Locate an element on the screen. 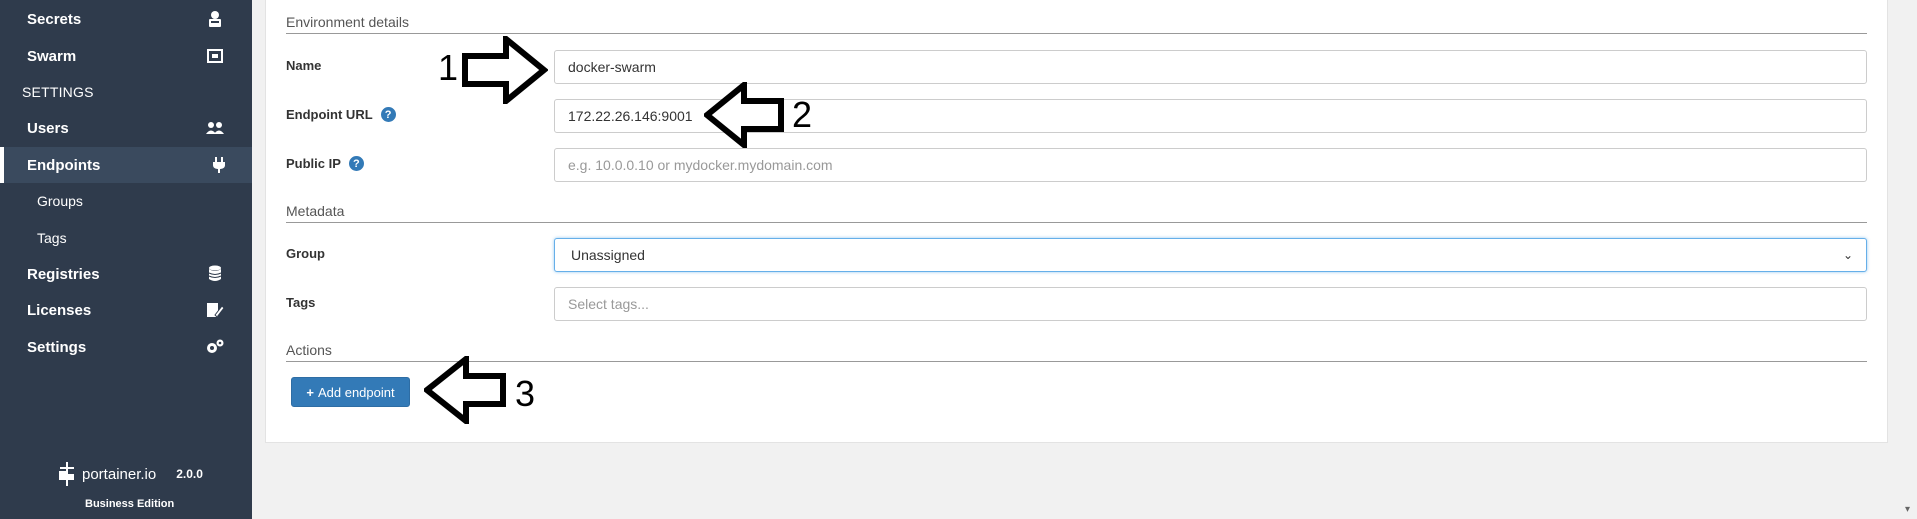  cogs-icon is located at coordinates (215, 346).